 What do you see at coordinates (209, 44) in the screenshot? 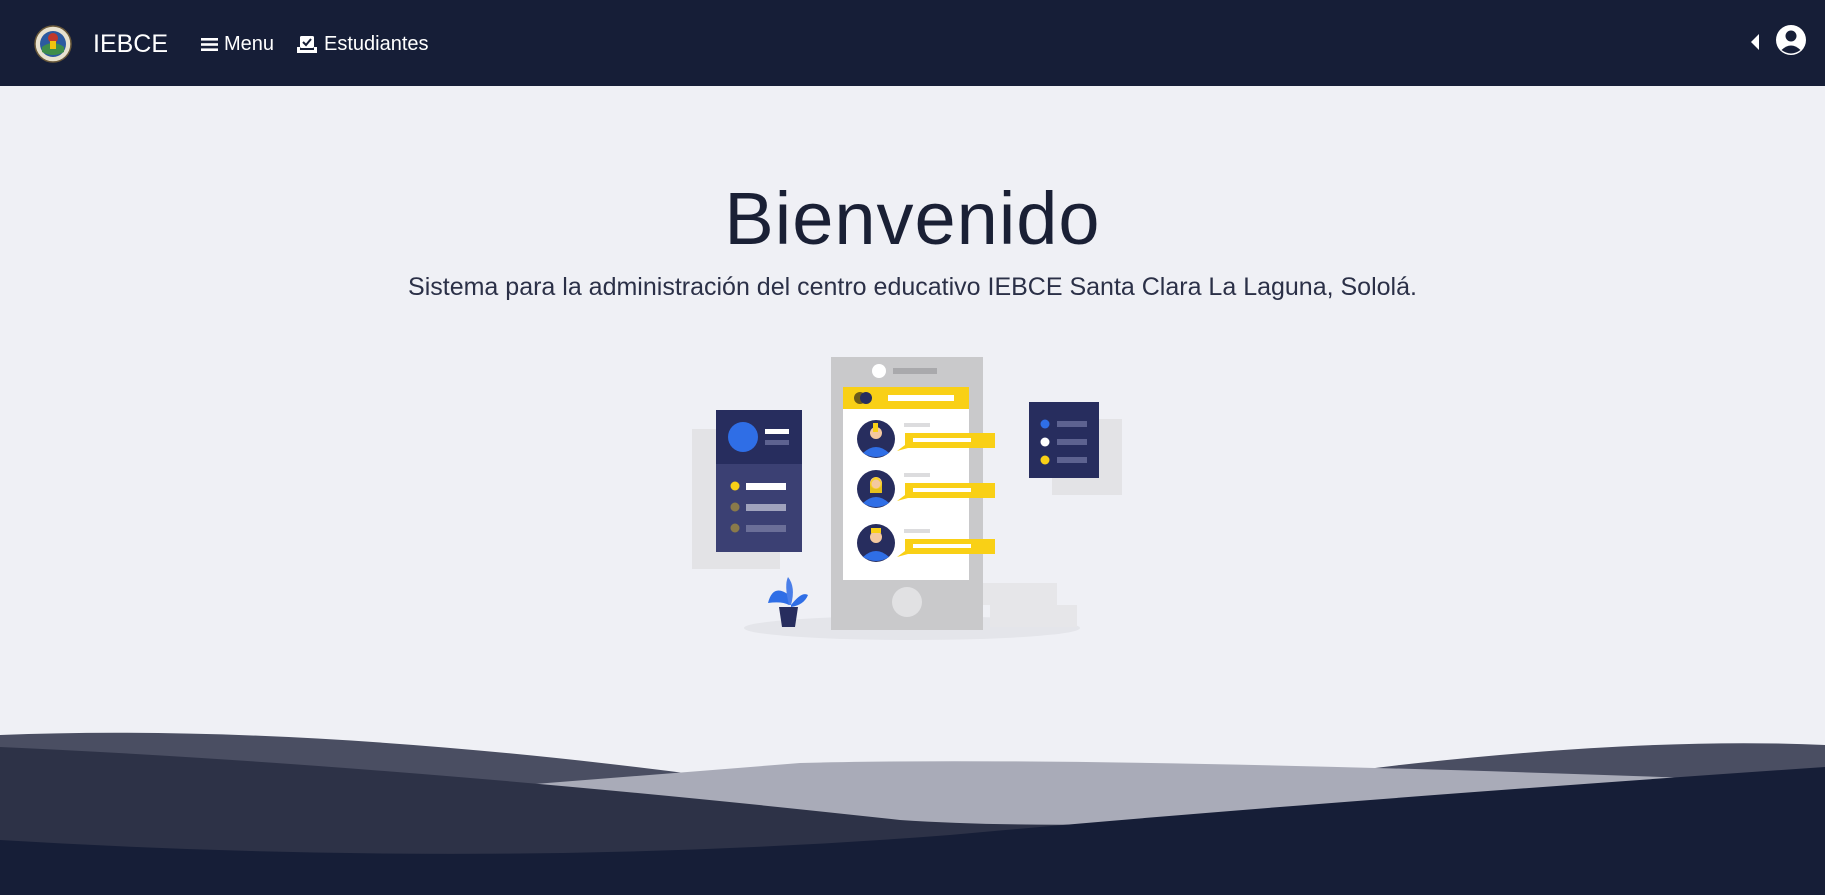
I see `hamburger-icon` at bounding box center [209, 44].